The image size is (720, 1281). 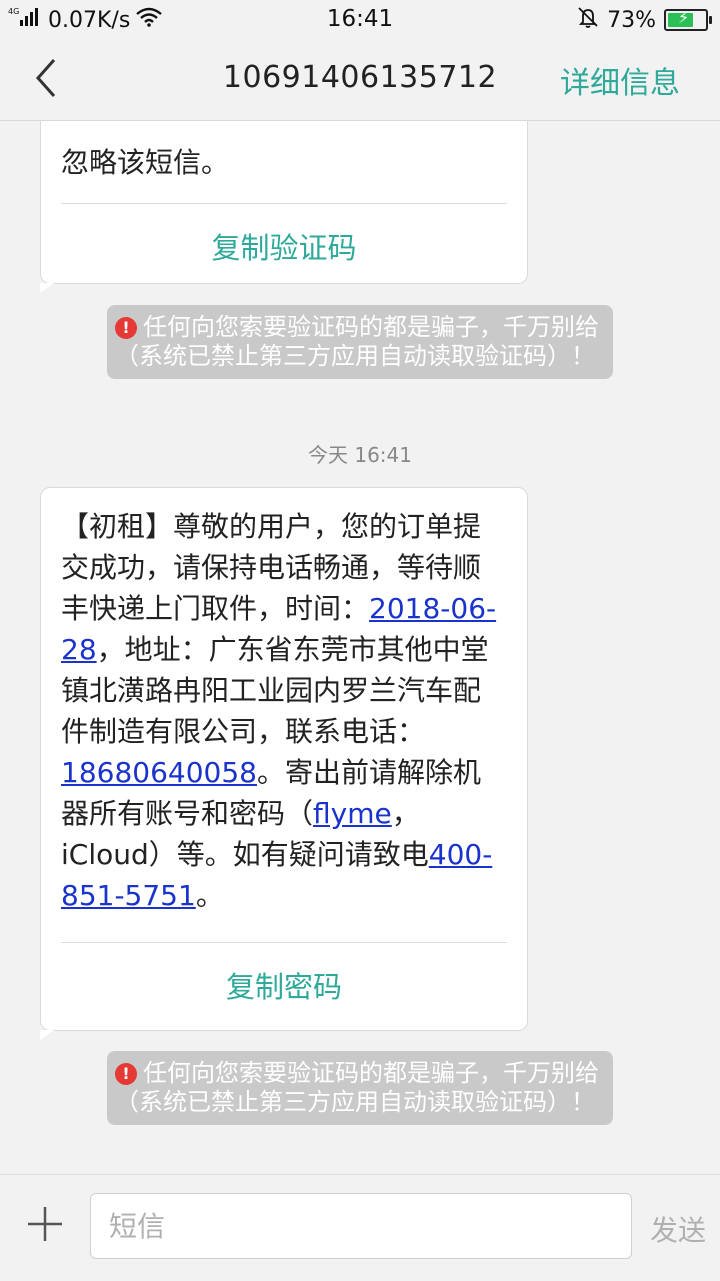 What do you see at coordinates (360, 79) in the screenshot?
I see `conversation-header: 10691406135712 详细信息` at bounding box center [360, 79].